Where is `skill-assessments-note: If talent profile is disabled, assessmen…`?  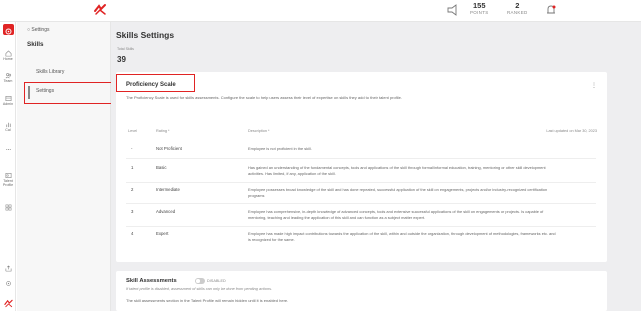 skill-assessments-note: If talent profile is disabled, assessmen… is located at coordinates (199, 289).